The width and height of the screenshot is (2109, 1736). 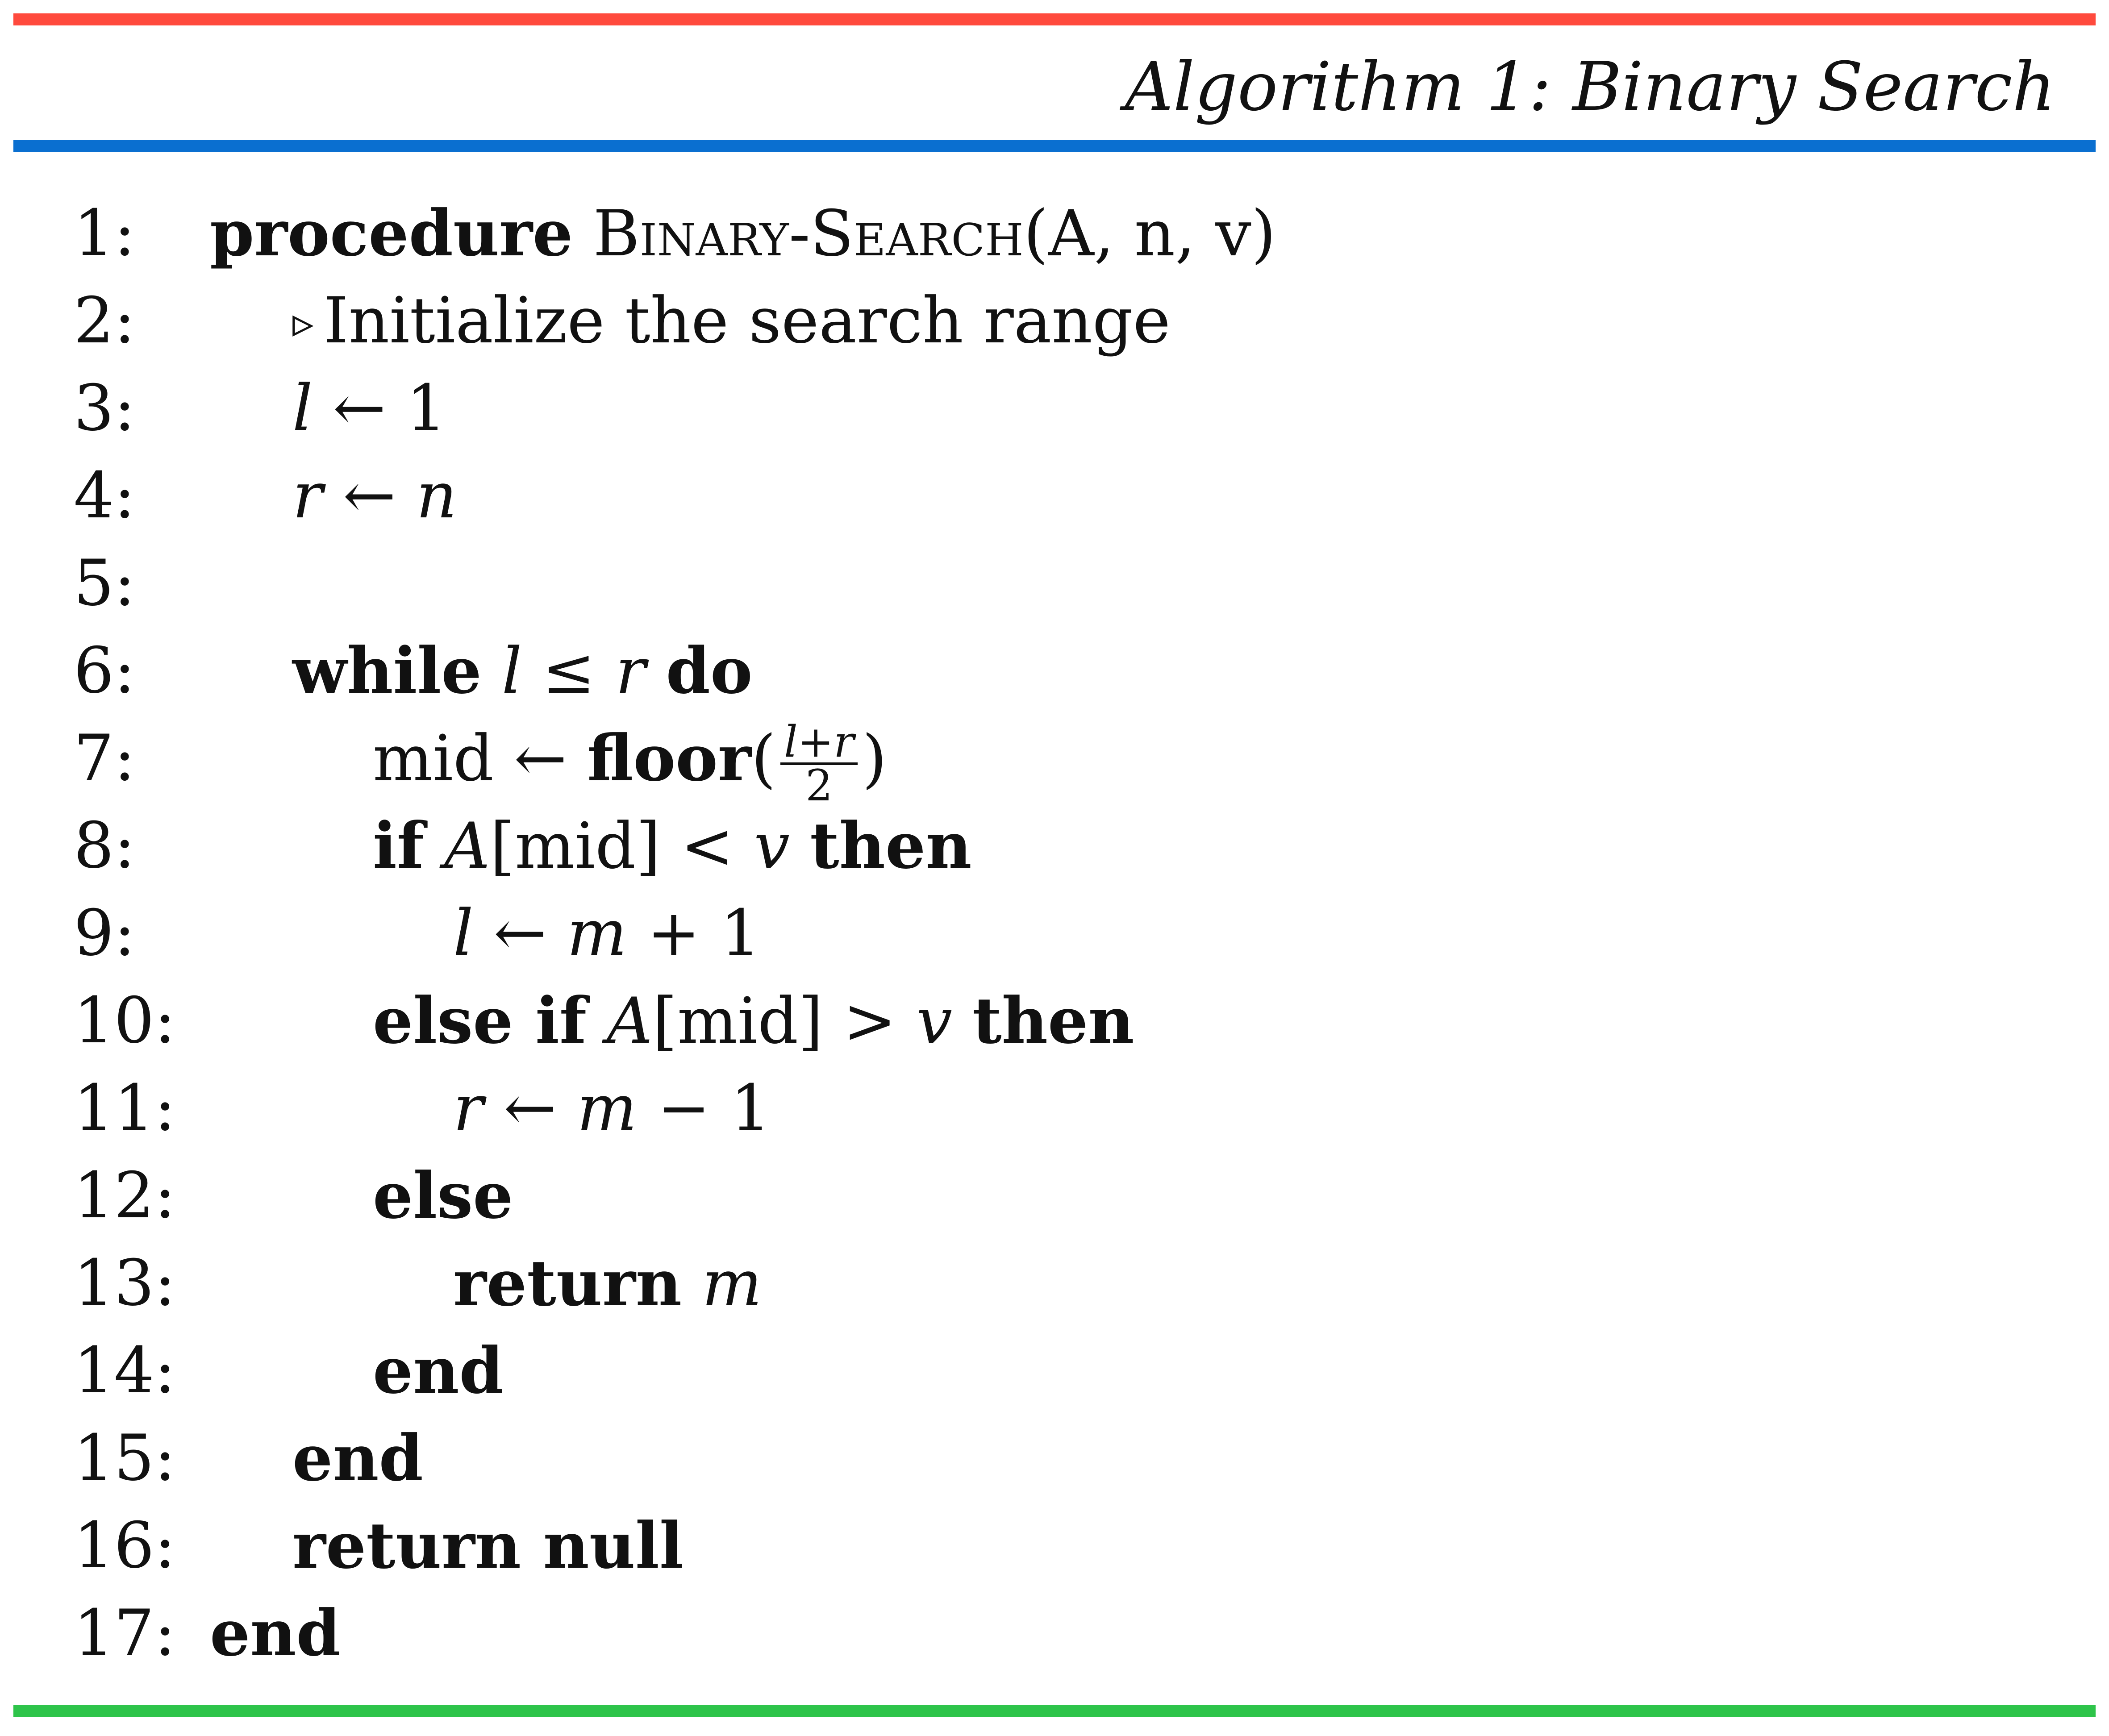 I want to click on paren-open: (, so click(x=764, y=758).